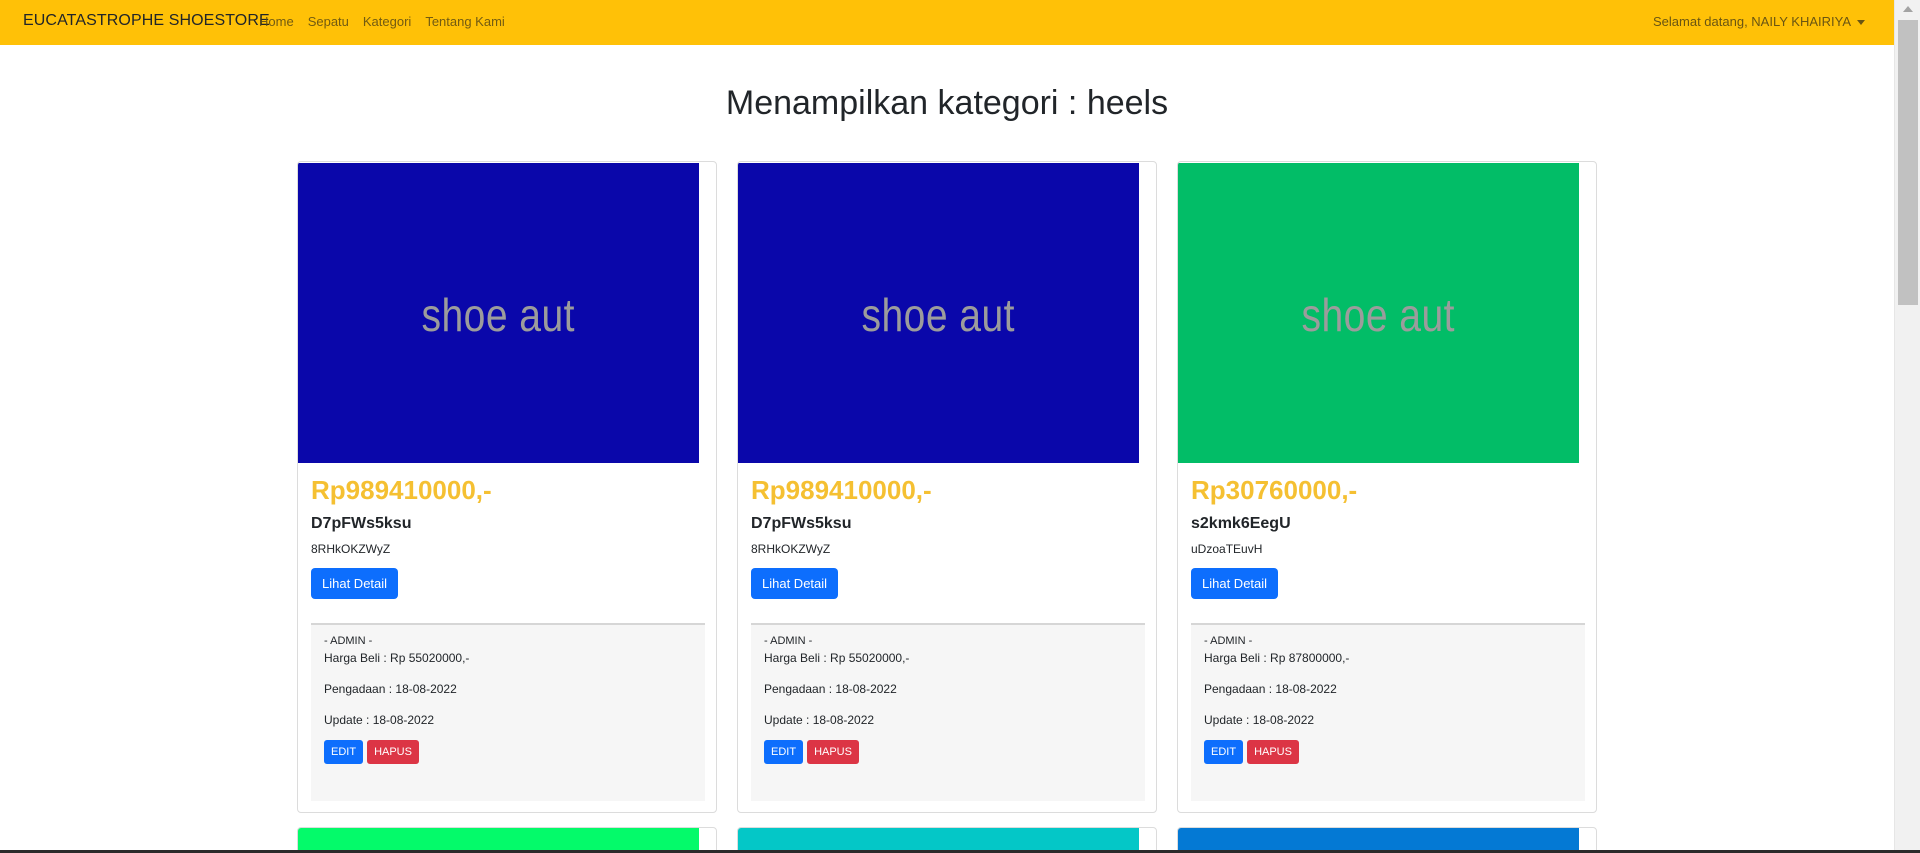 This screenshot has width=1920, height=853. What do you see at coordinates (1907, 425) in the screenshot?
I see `page-scrollbar` at bounding box center [1907, 425].